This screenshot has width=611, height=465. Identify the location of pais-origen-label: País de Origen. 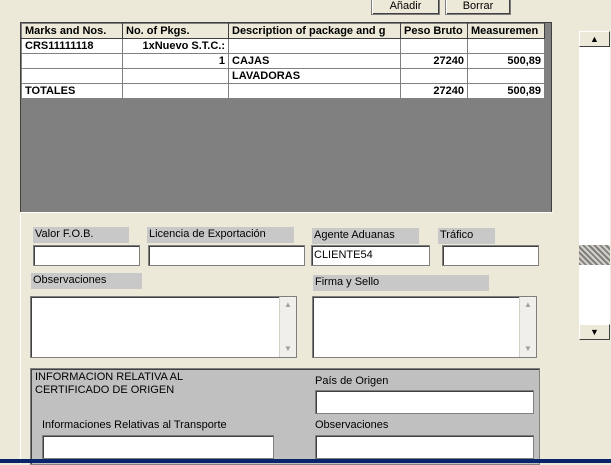
(352, 381).